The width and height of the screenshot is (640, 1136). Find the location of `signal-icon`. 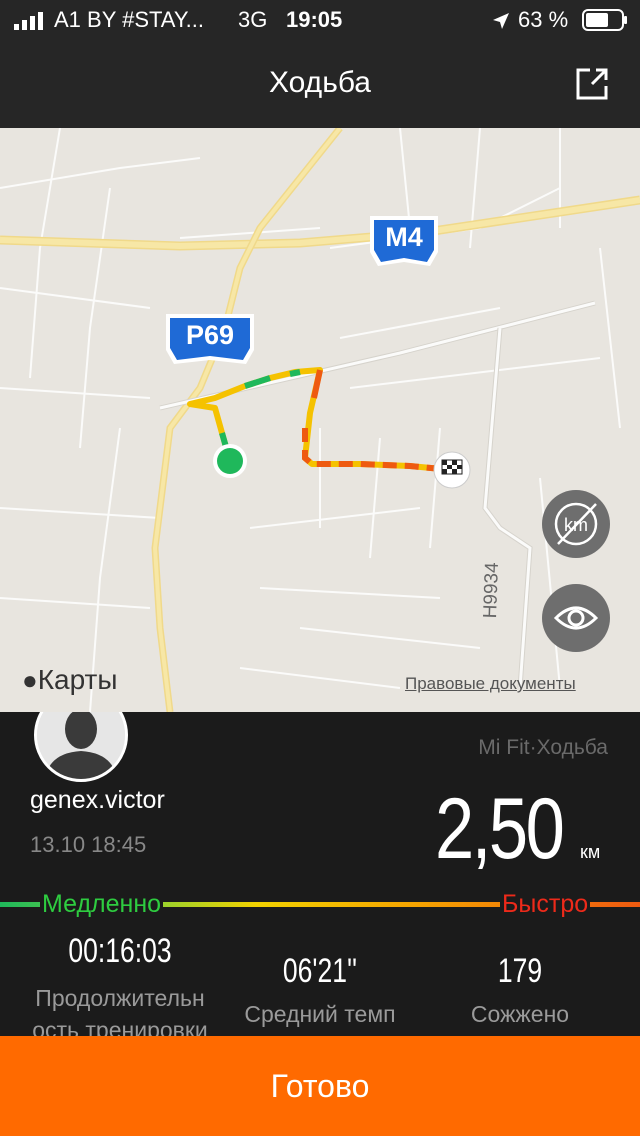

signal-icon is located at coordinates (28, 21).